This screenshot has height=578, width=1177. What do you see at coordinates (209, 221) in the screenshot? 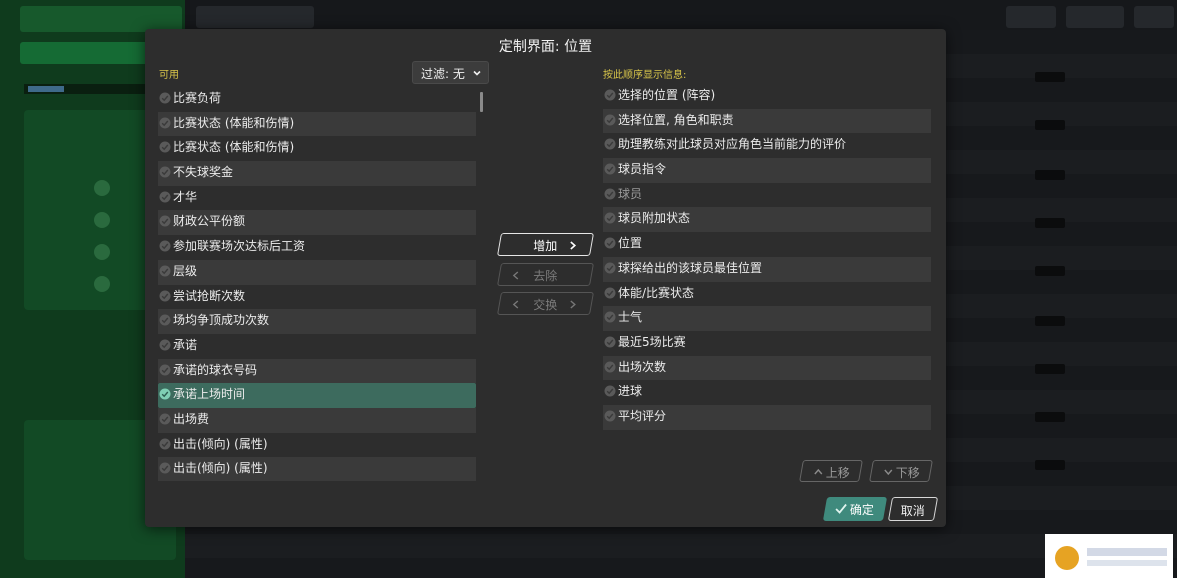
I see `available-item-label: 财政公平份额` at bounding box center [209, 221].